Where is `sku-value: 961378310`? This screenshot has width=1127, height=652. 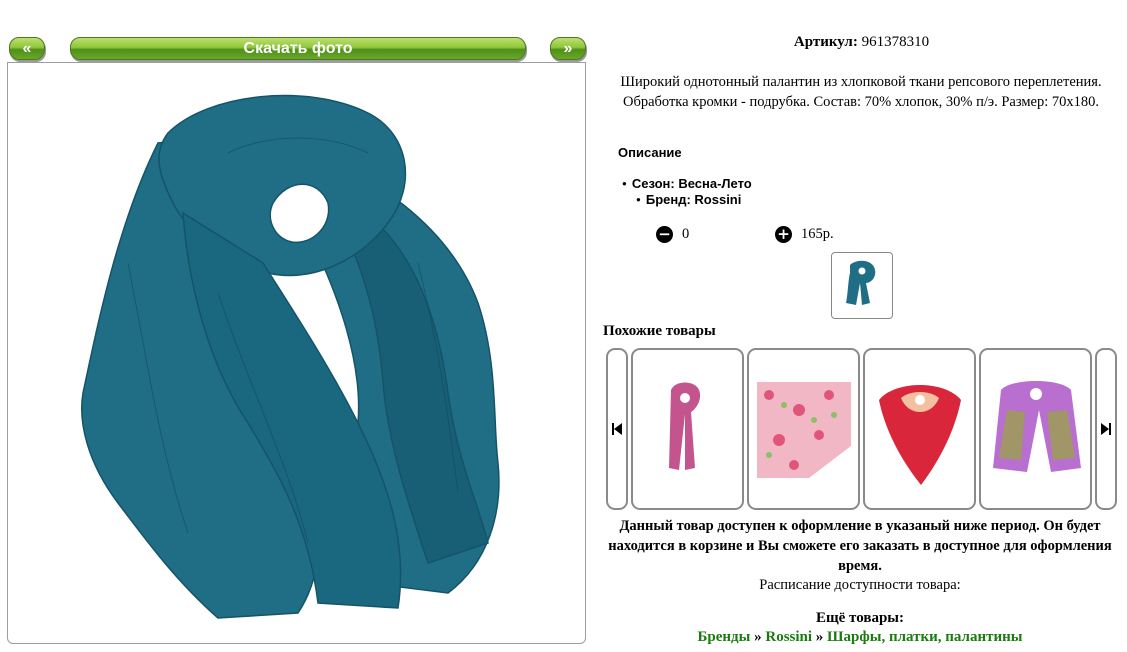
sku-value: 961378310 is located at coordinates (895, 42).